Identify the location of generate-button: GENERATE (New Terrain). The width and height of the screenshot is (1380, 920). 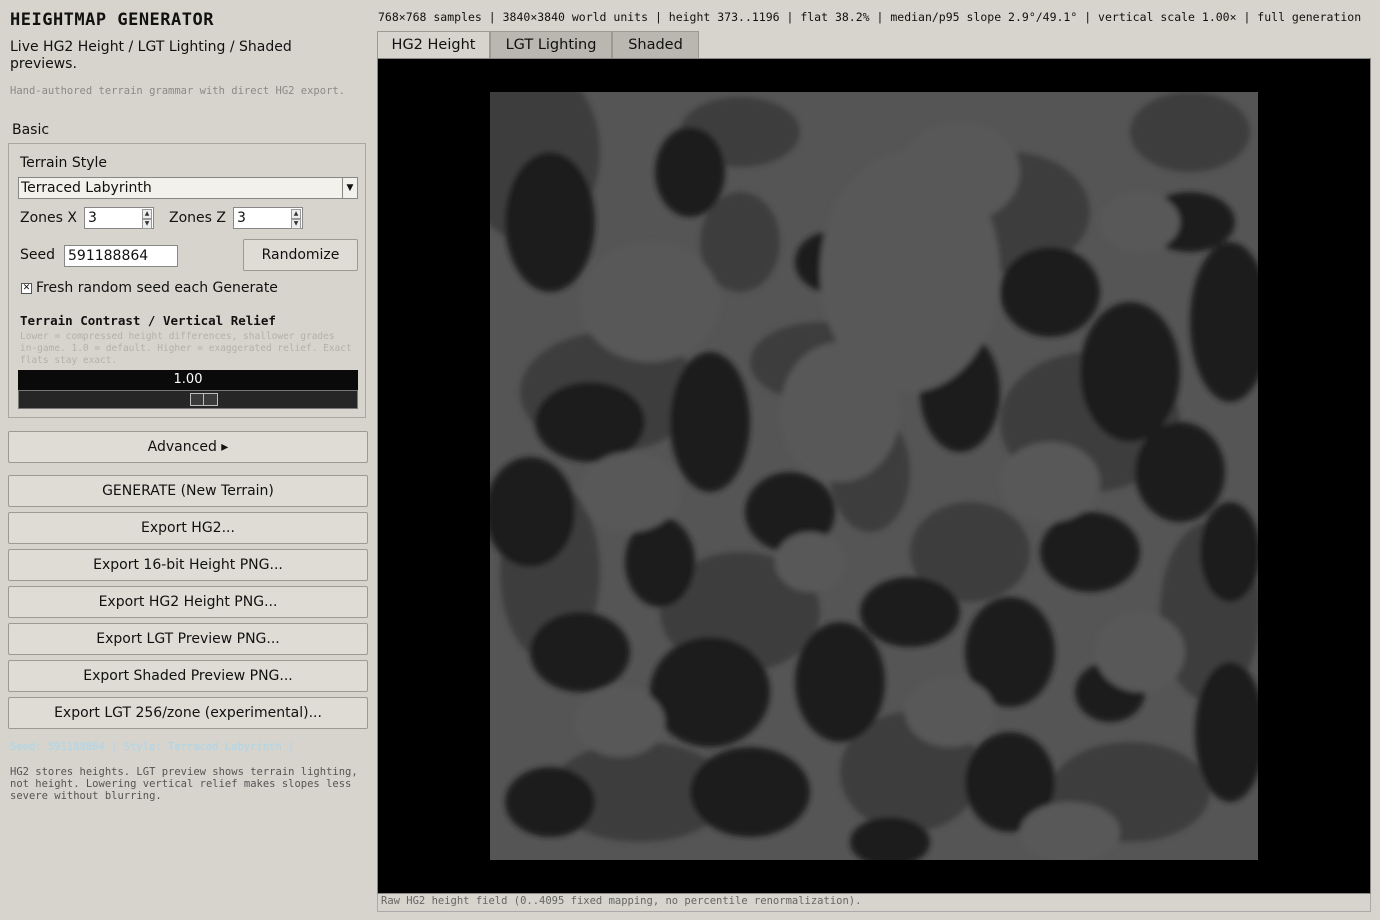
(188, 491).